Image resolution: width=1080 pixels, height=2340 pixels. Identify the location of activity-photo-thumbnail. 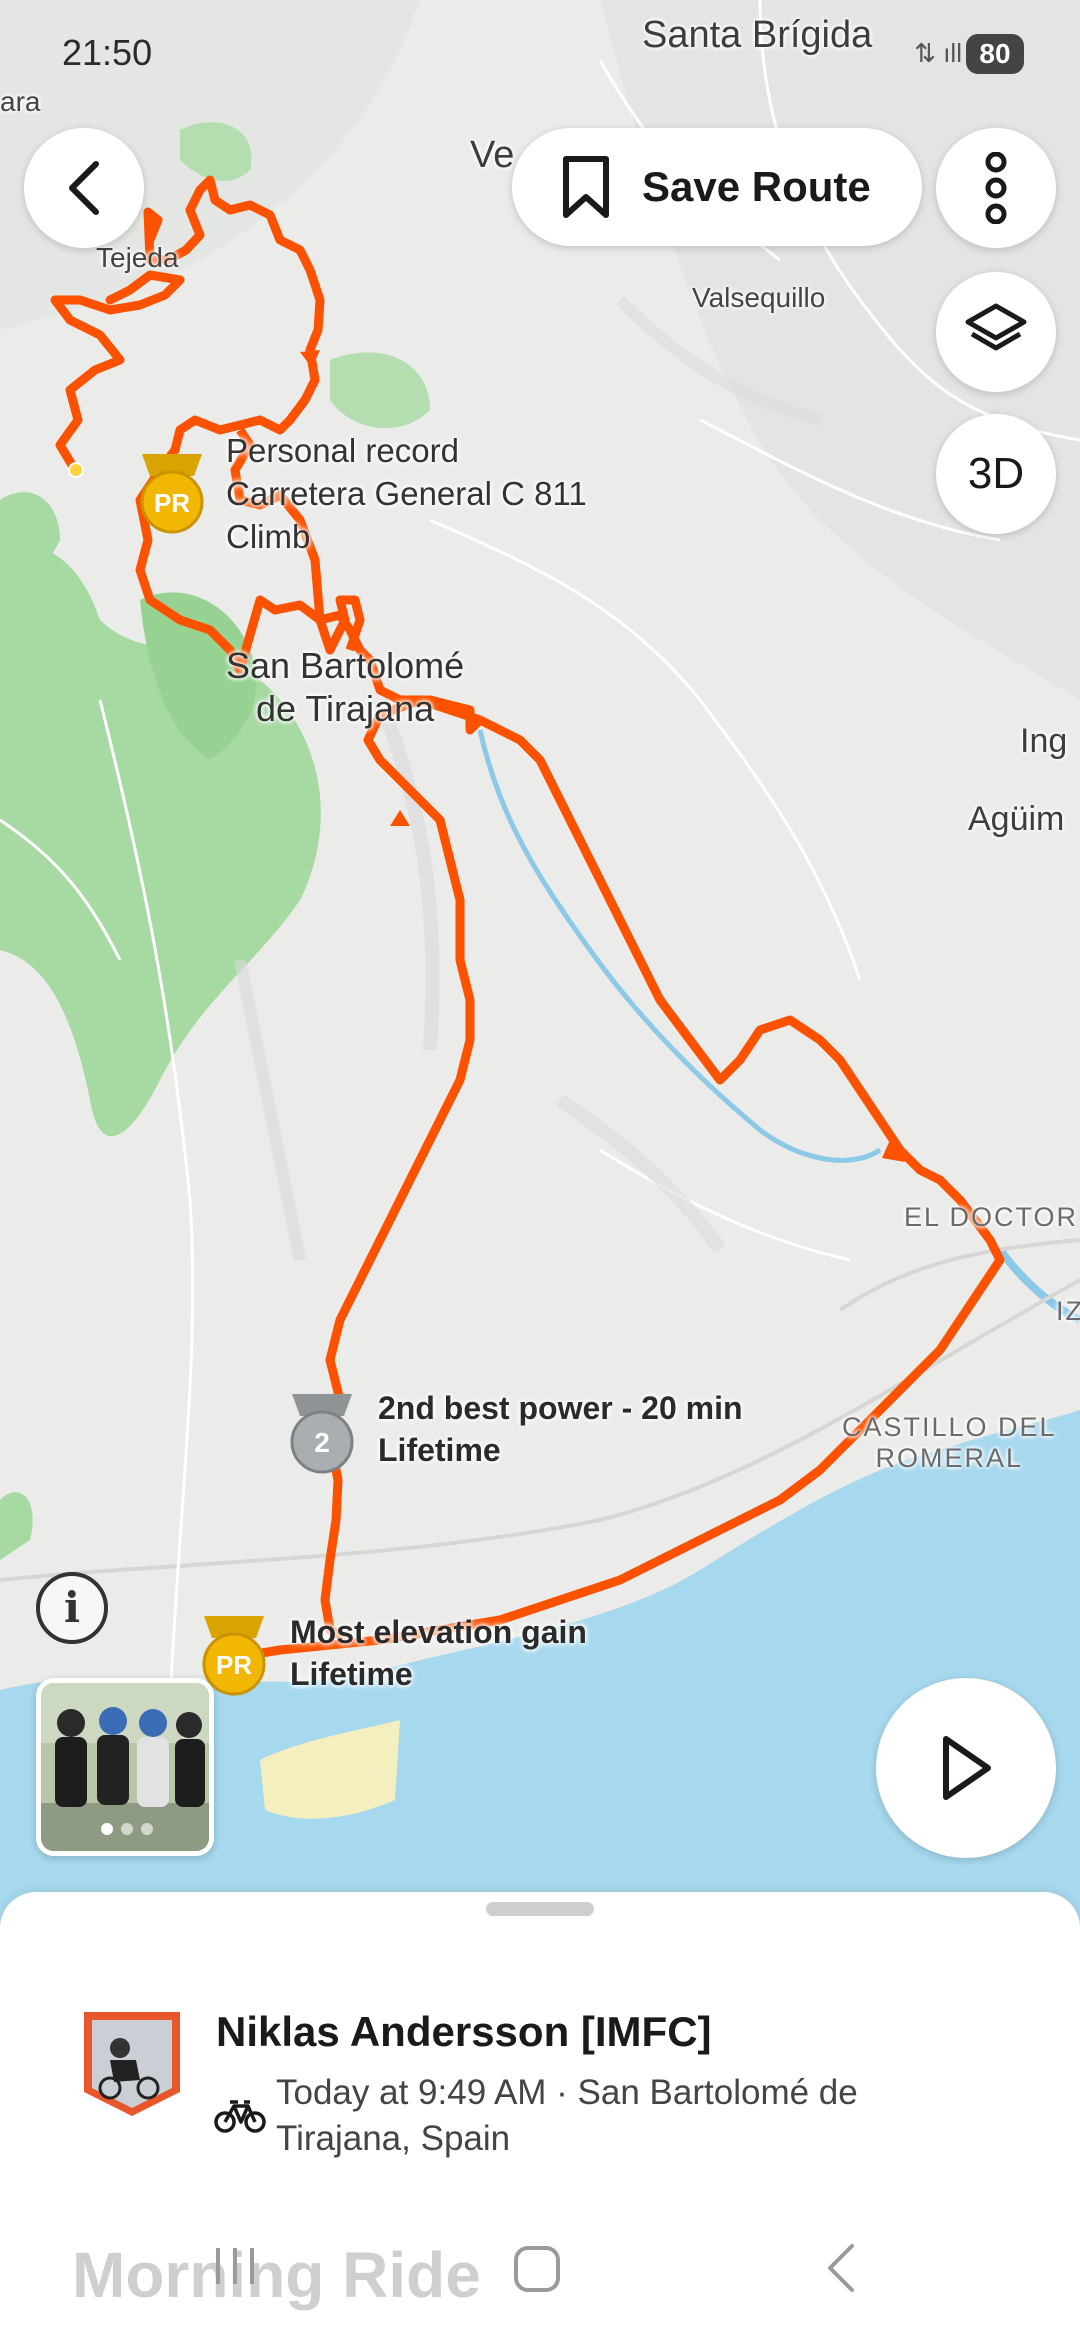
(125, 1767).